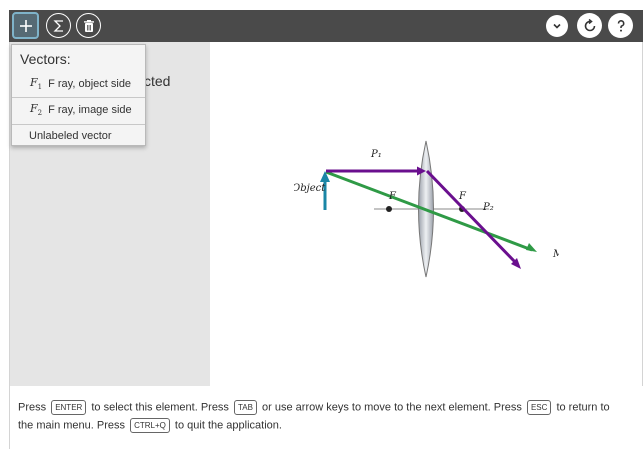 The width and height of the screenshot is (644, 450). I want to click on status-text: to select this element. Press, so click(160, 407).